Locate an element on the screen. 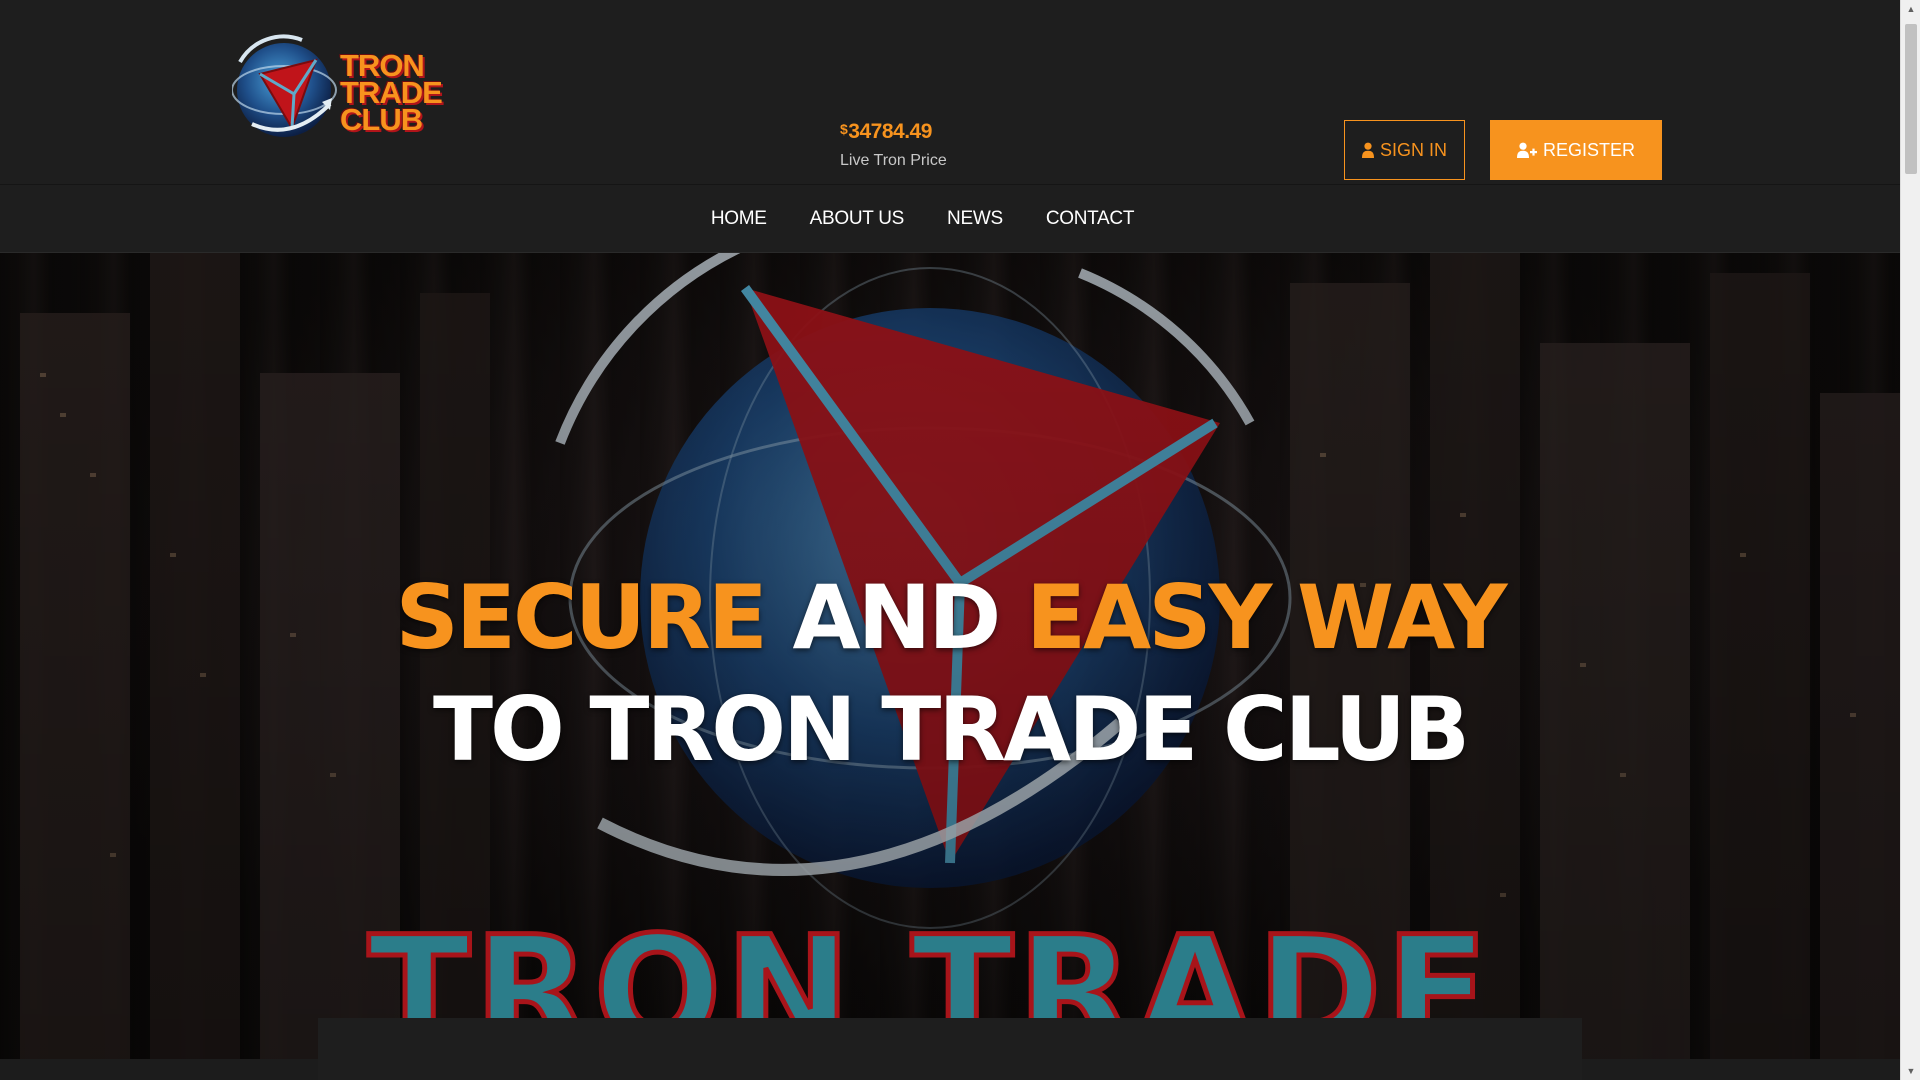  scroll-down-arrow-icon: ▼ is located at coordinates (1910, 1071).